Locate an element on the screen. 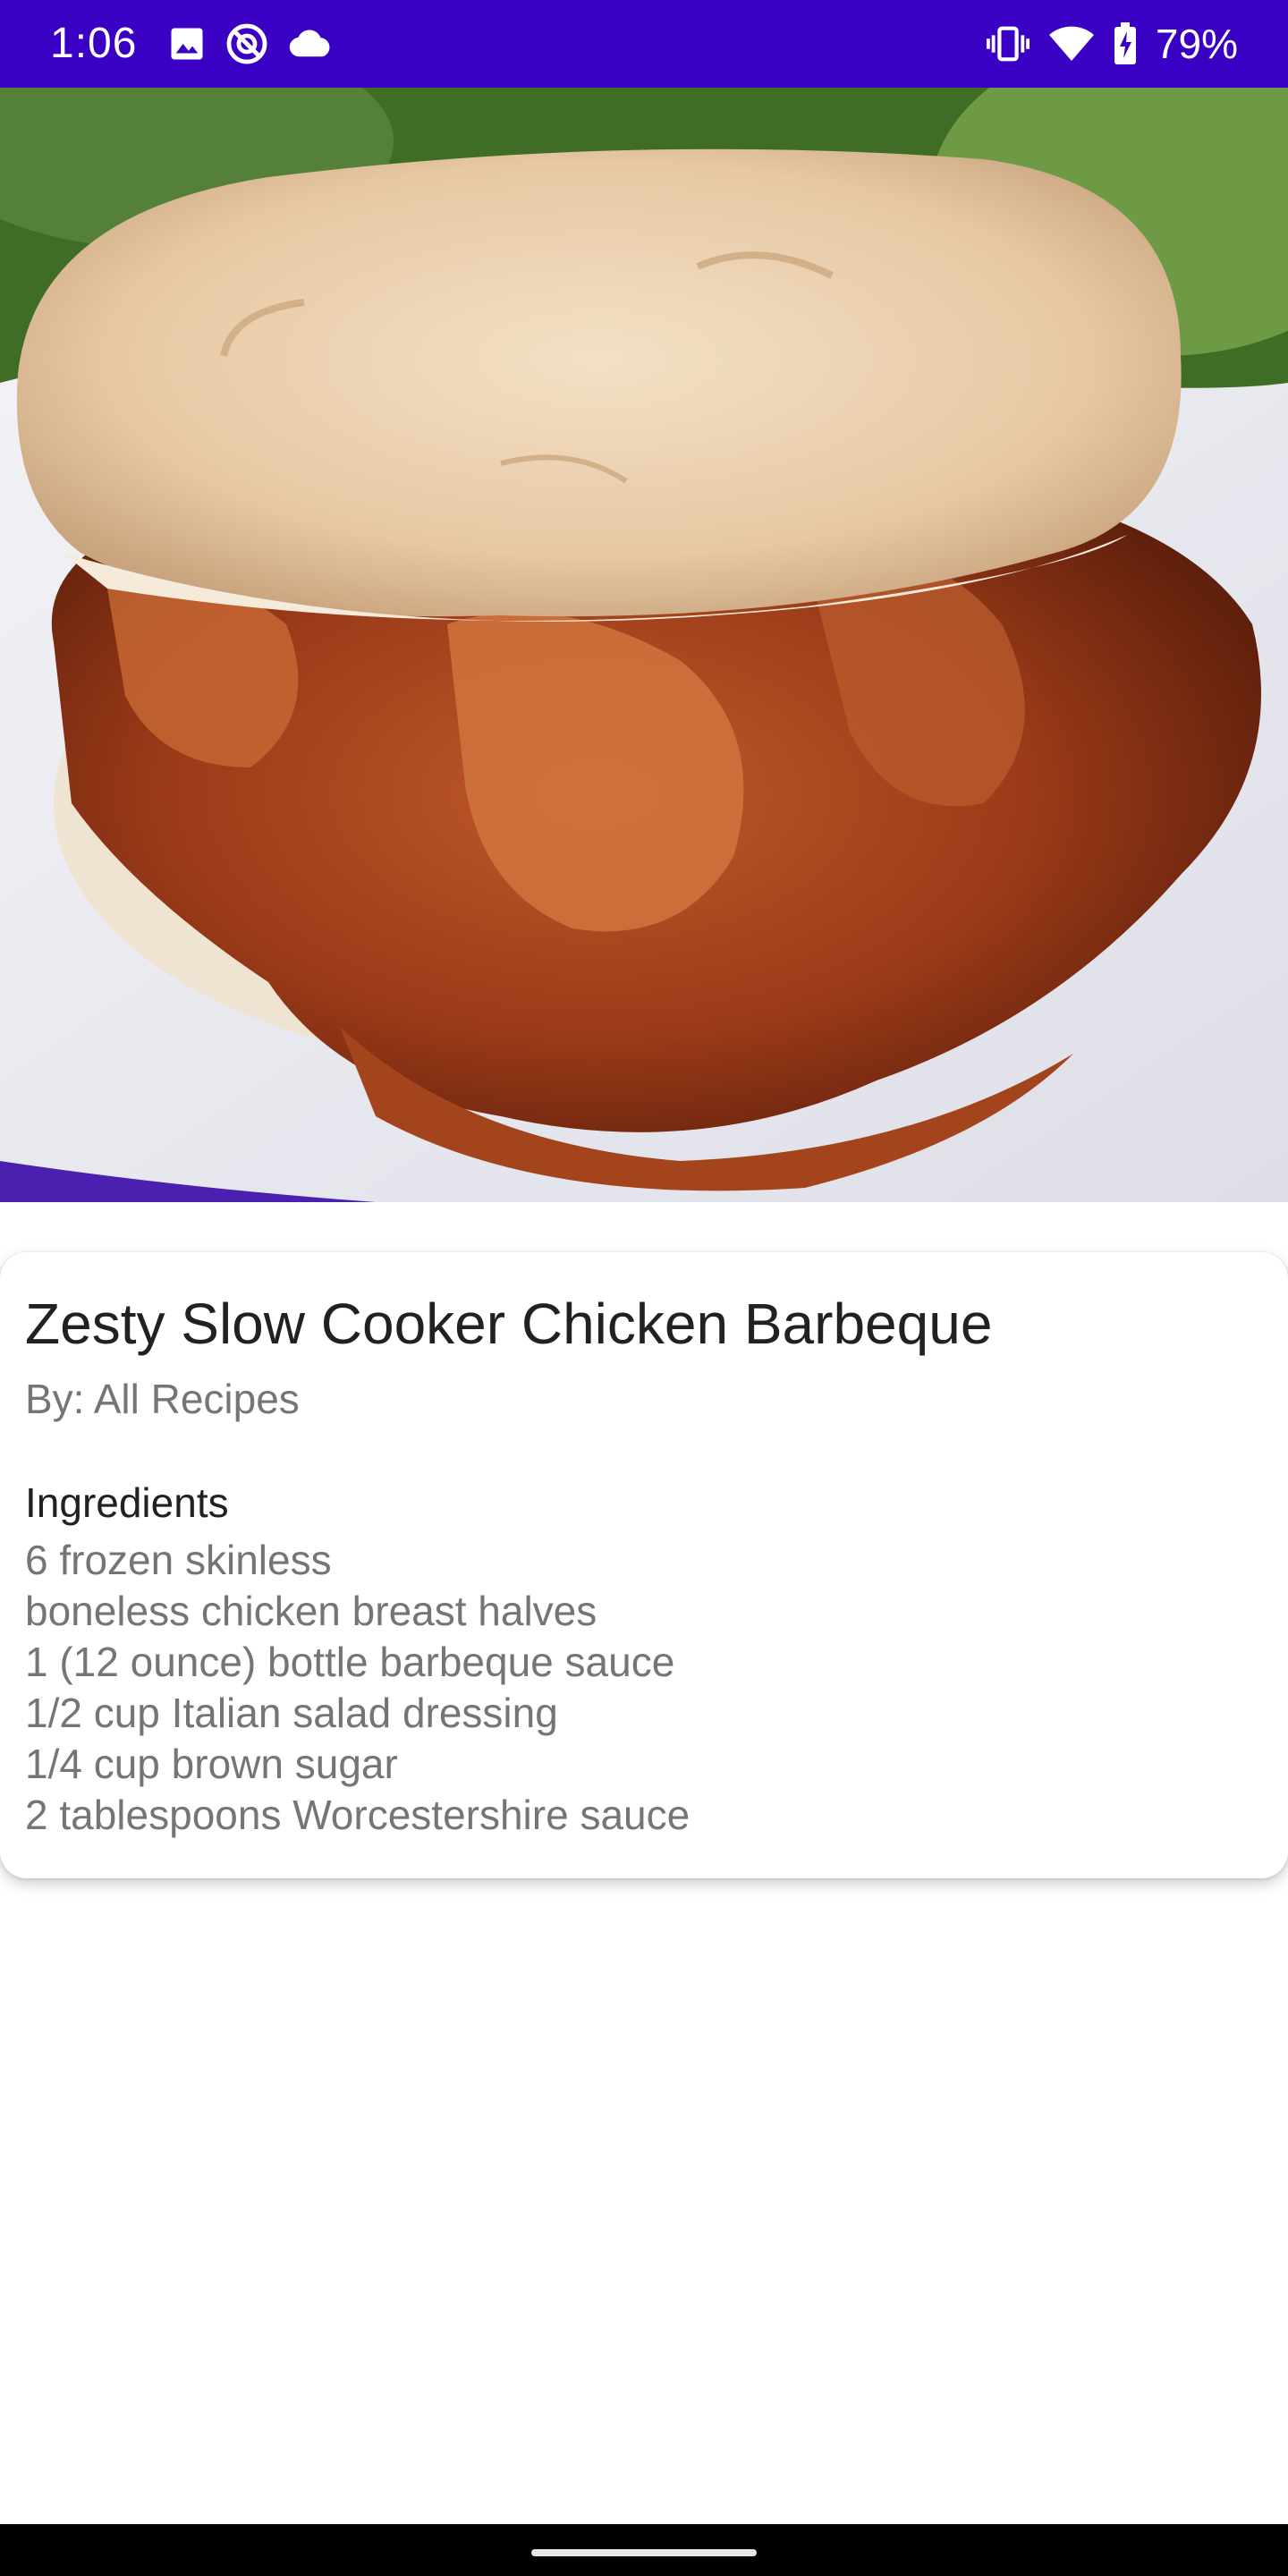 This screenshot has width=1288, height=2576. notification-icons is located at coordinates (250, 43).